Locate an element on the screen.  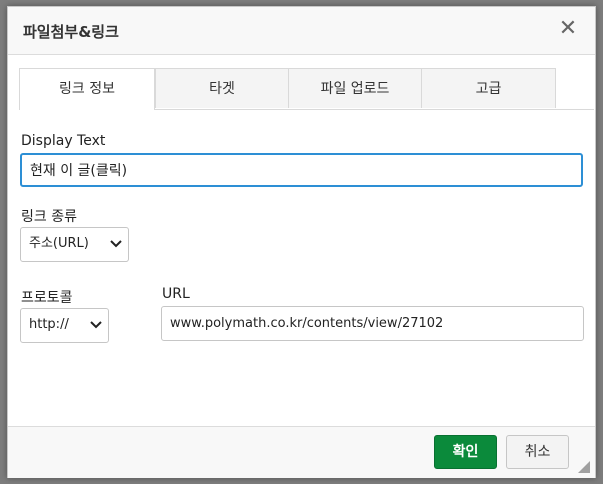
tab-bar: 링크 정보 타겟 파일 업로드 고급 is located at coordinates (306, 89).